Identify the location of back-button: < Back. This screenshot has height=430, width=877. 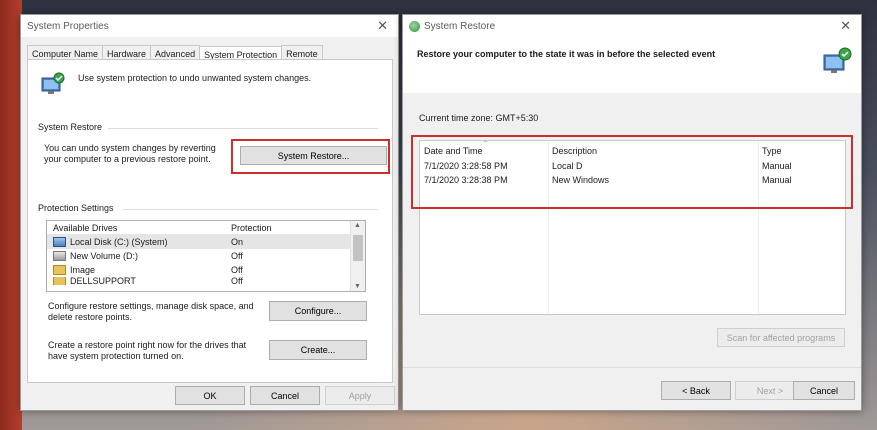
(696, 390).